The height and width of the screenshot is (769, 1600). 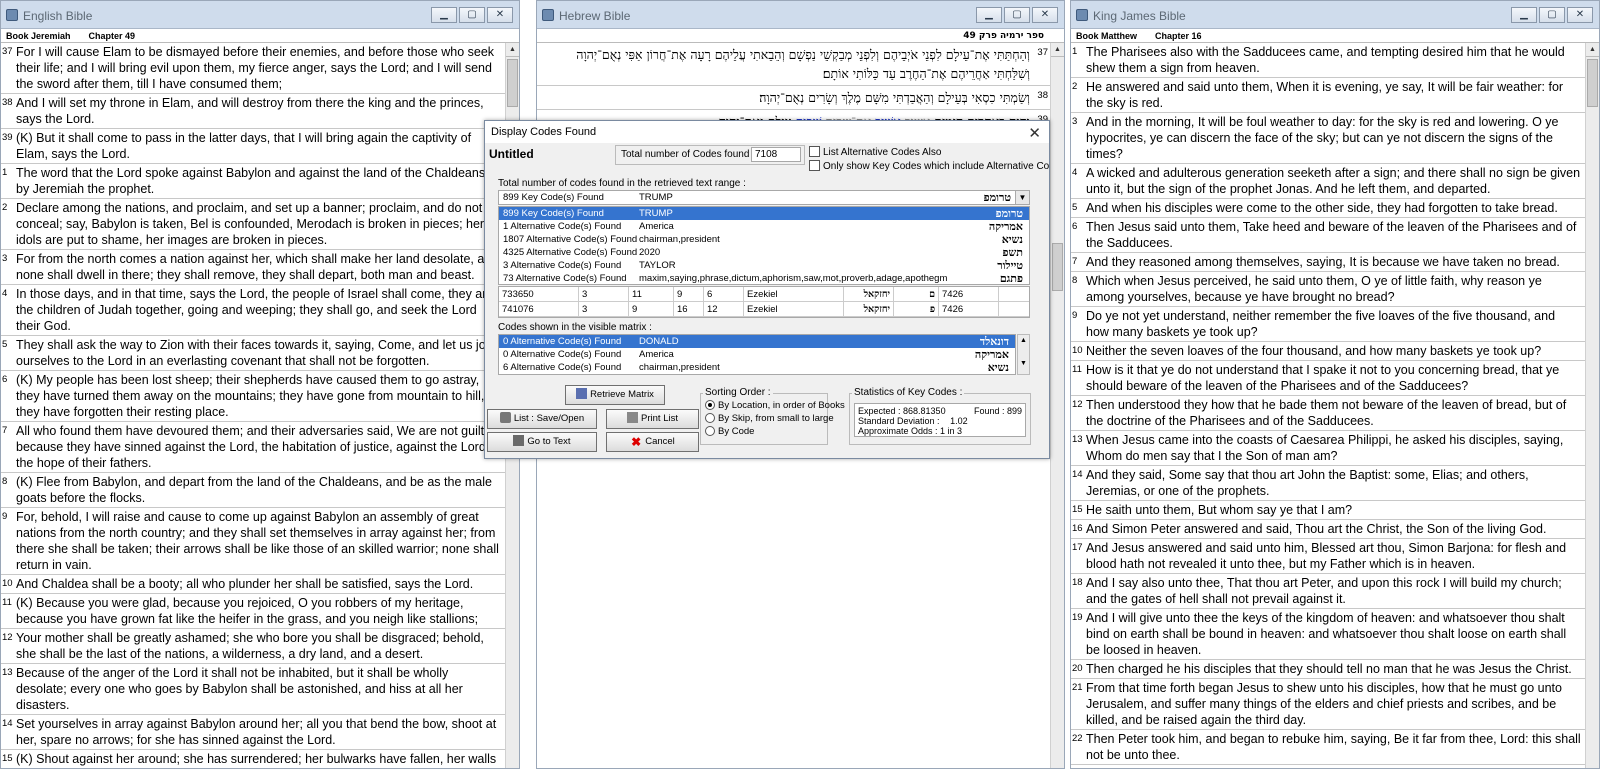 What do you see at coordinates (764, 265) in the screenshot?
I see `code-list-item: 3 Alternative Code(s) Found TAYLOR טיילור` at bounding box center [764, 265].